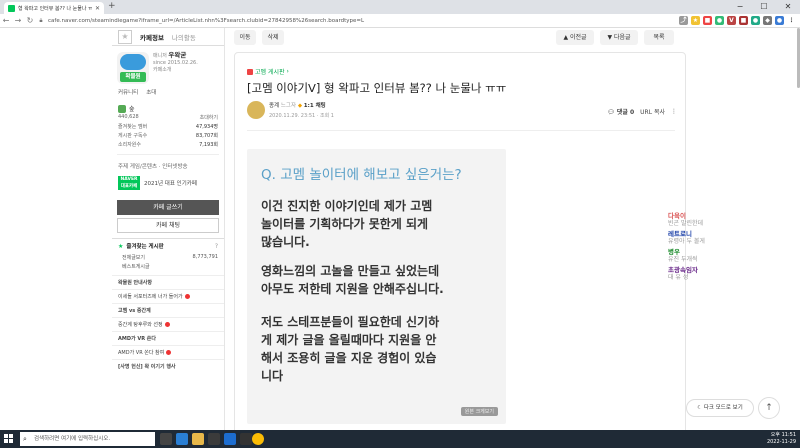  Describe the element at coordinates (168, 310) in the screenshot. I see `section-gomem-vs: 고멤 vs 중간계` at that location.